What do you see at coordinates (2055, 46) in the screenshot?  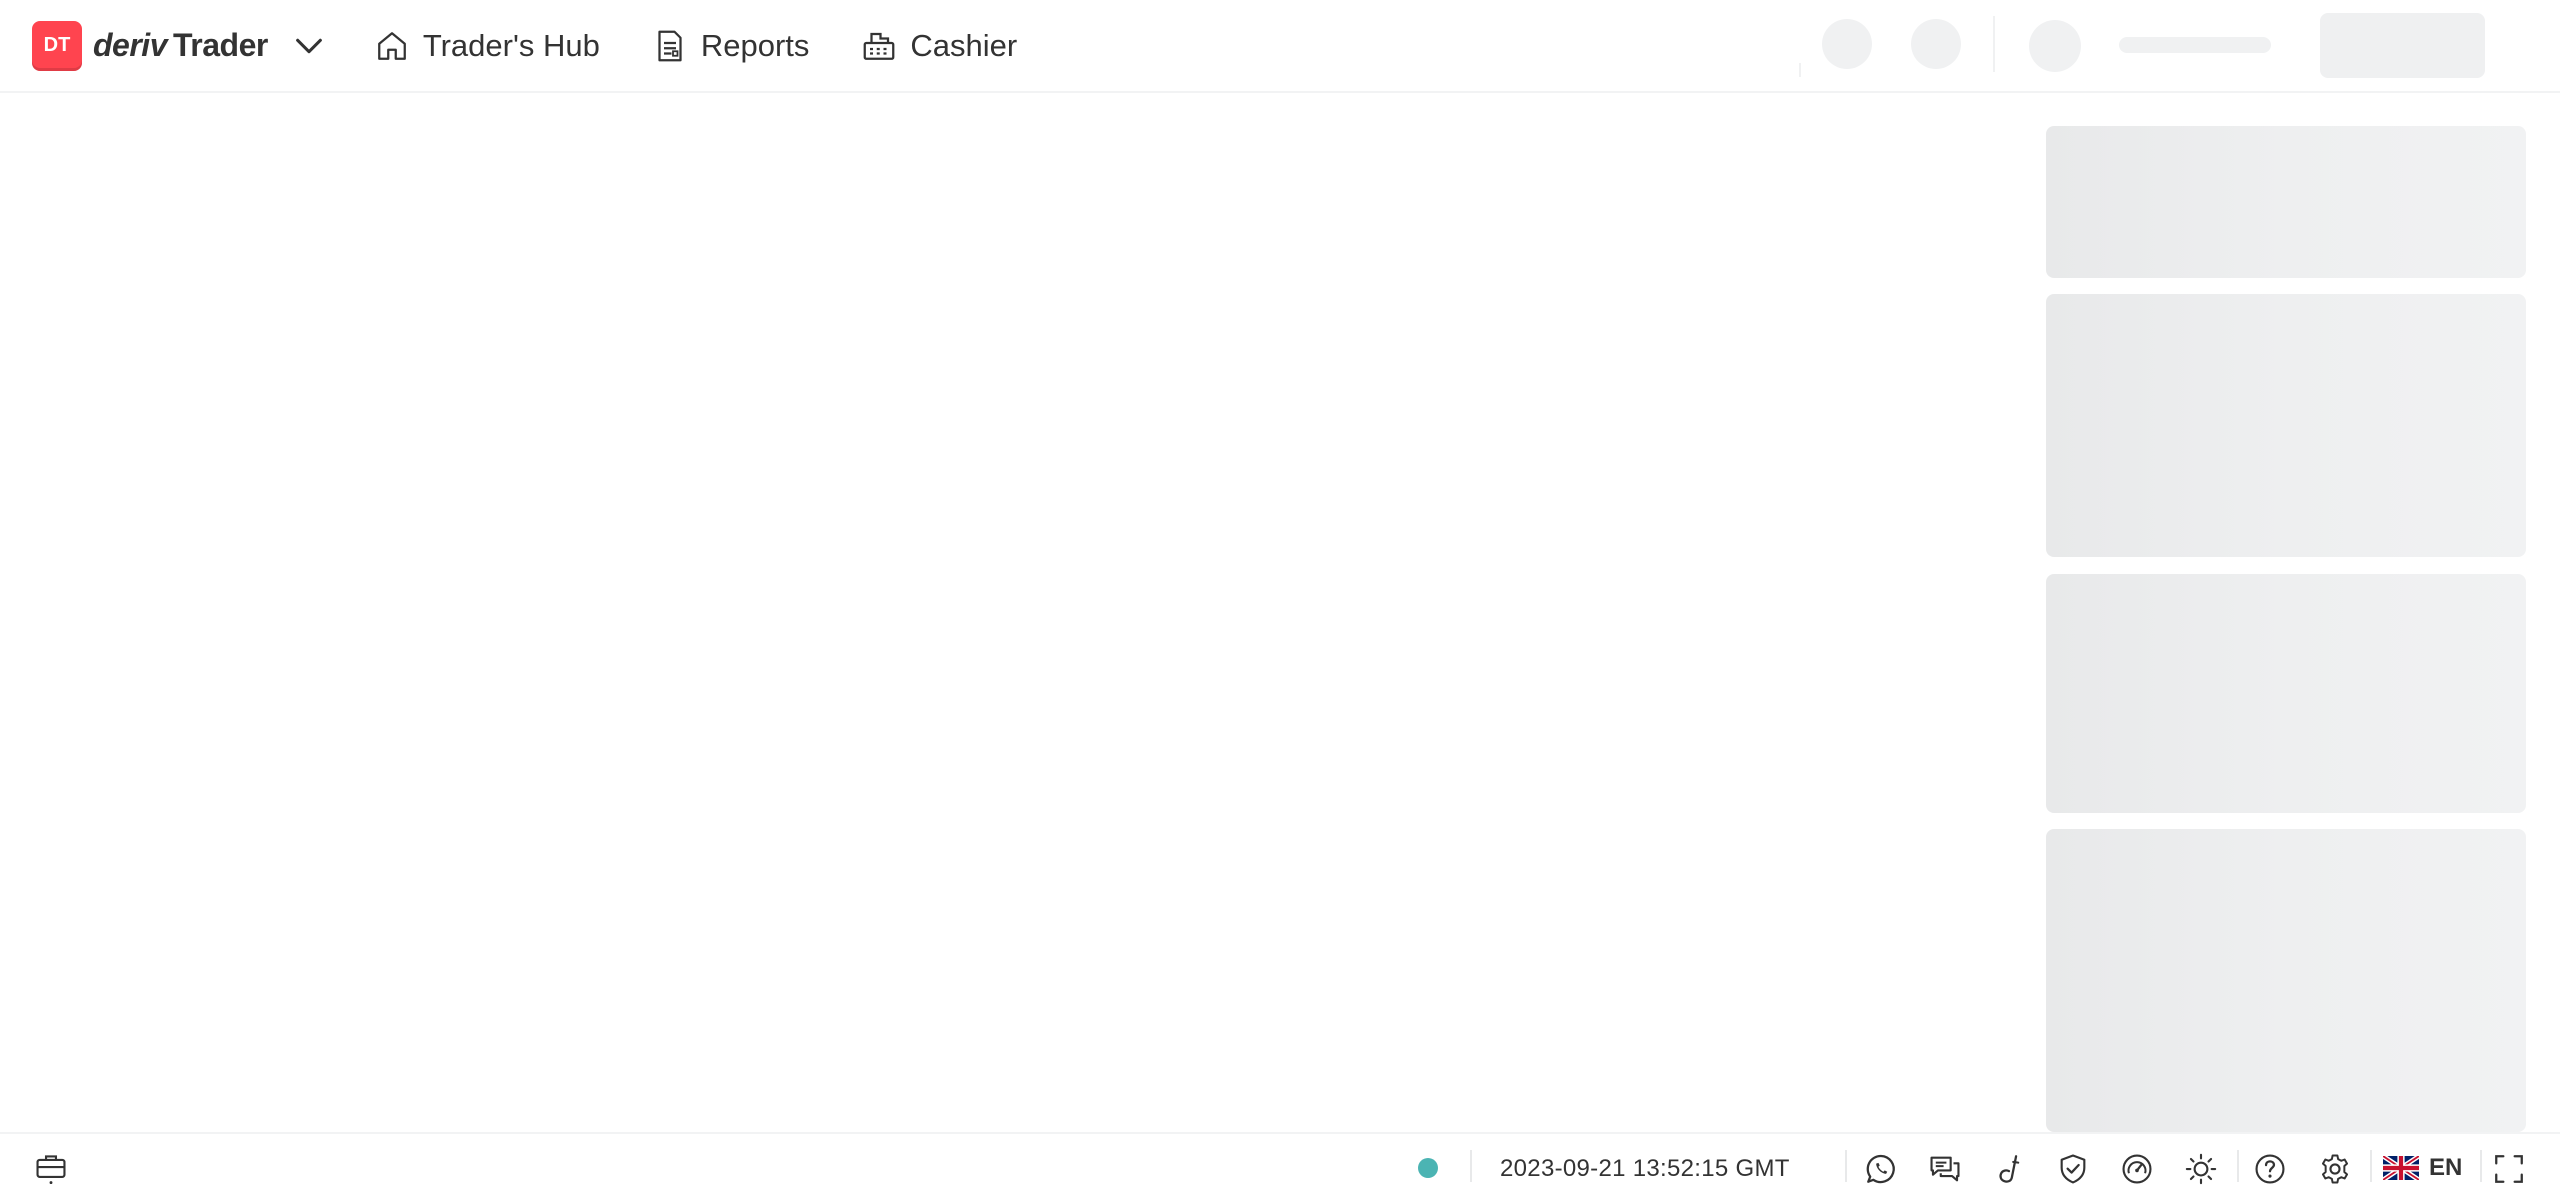 I see `account-avatar-skeleton` at bounding box center [2055, 46].